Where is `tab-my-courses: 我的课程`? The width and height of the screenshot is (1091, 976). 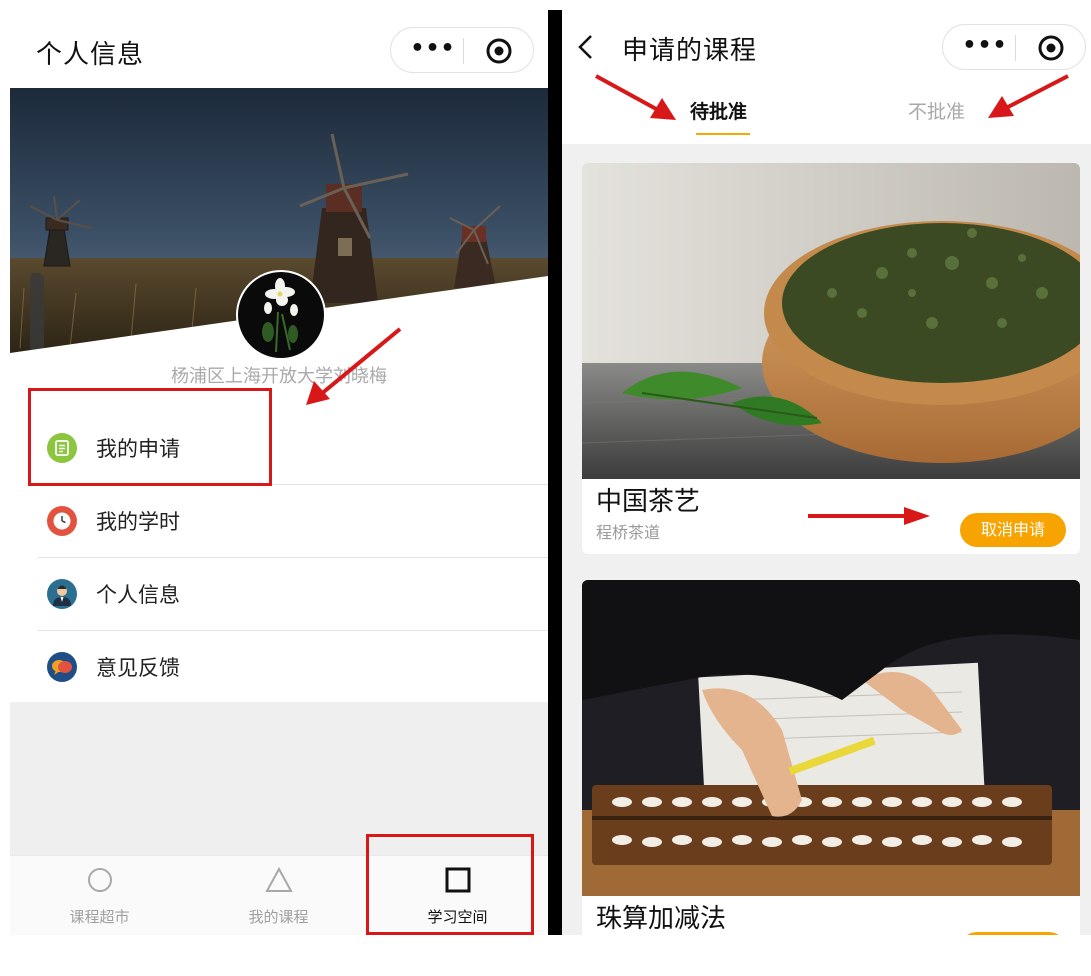
tab-my-courses: 我的课程 is located at coordinates (278, 895).